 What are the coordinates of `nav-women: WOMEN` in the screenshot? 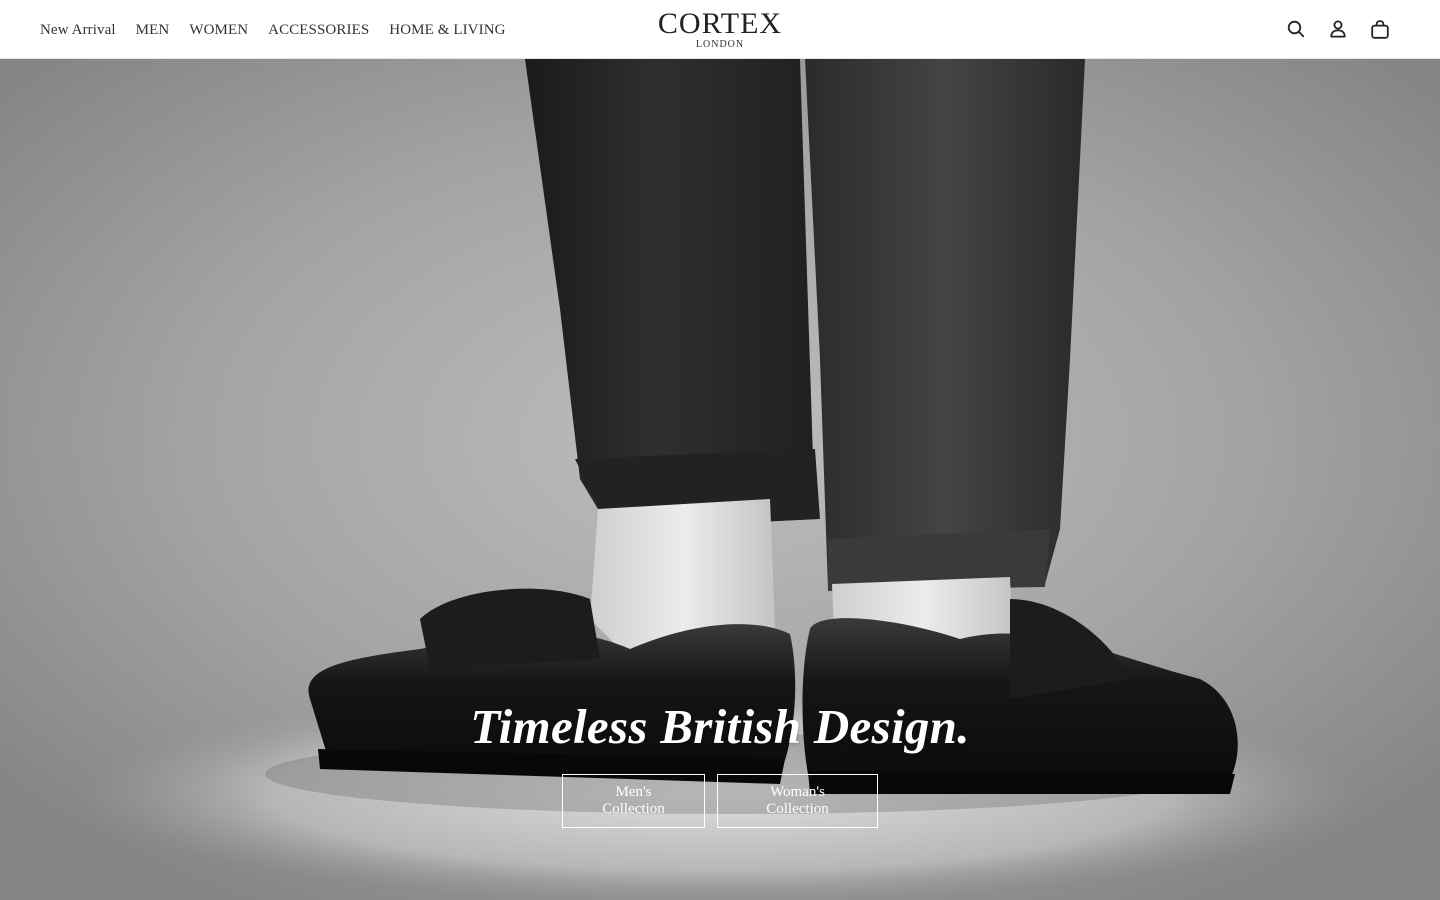 It's located at (218, 30).